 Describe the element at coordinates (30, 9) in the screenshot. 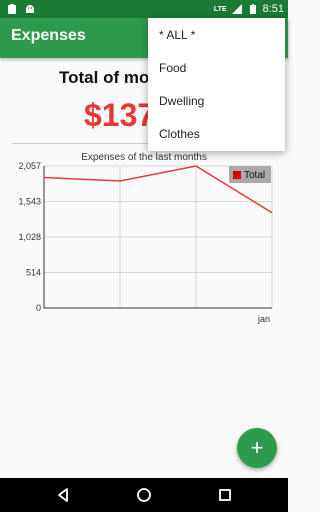

I see `android-icon` at that location.